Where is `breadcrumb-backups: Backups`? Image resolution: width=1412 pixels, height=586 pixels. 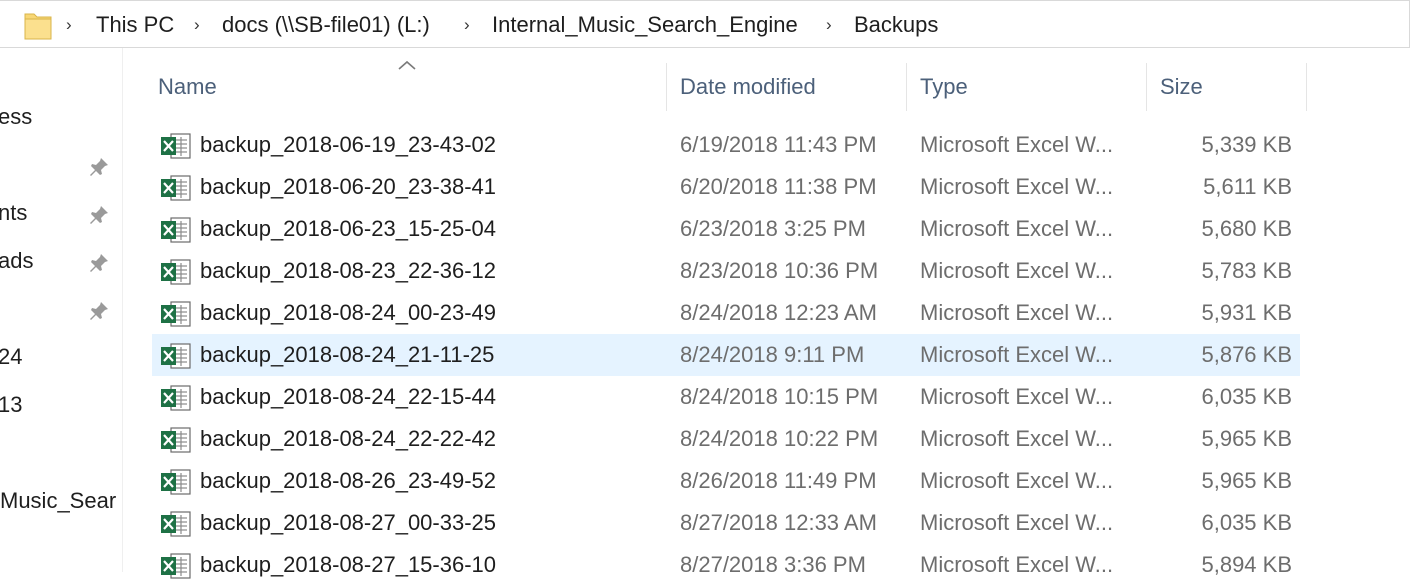
breadcrumb-backups: Backups is located at coordinates (896, 25).